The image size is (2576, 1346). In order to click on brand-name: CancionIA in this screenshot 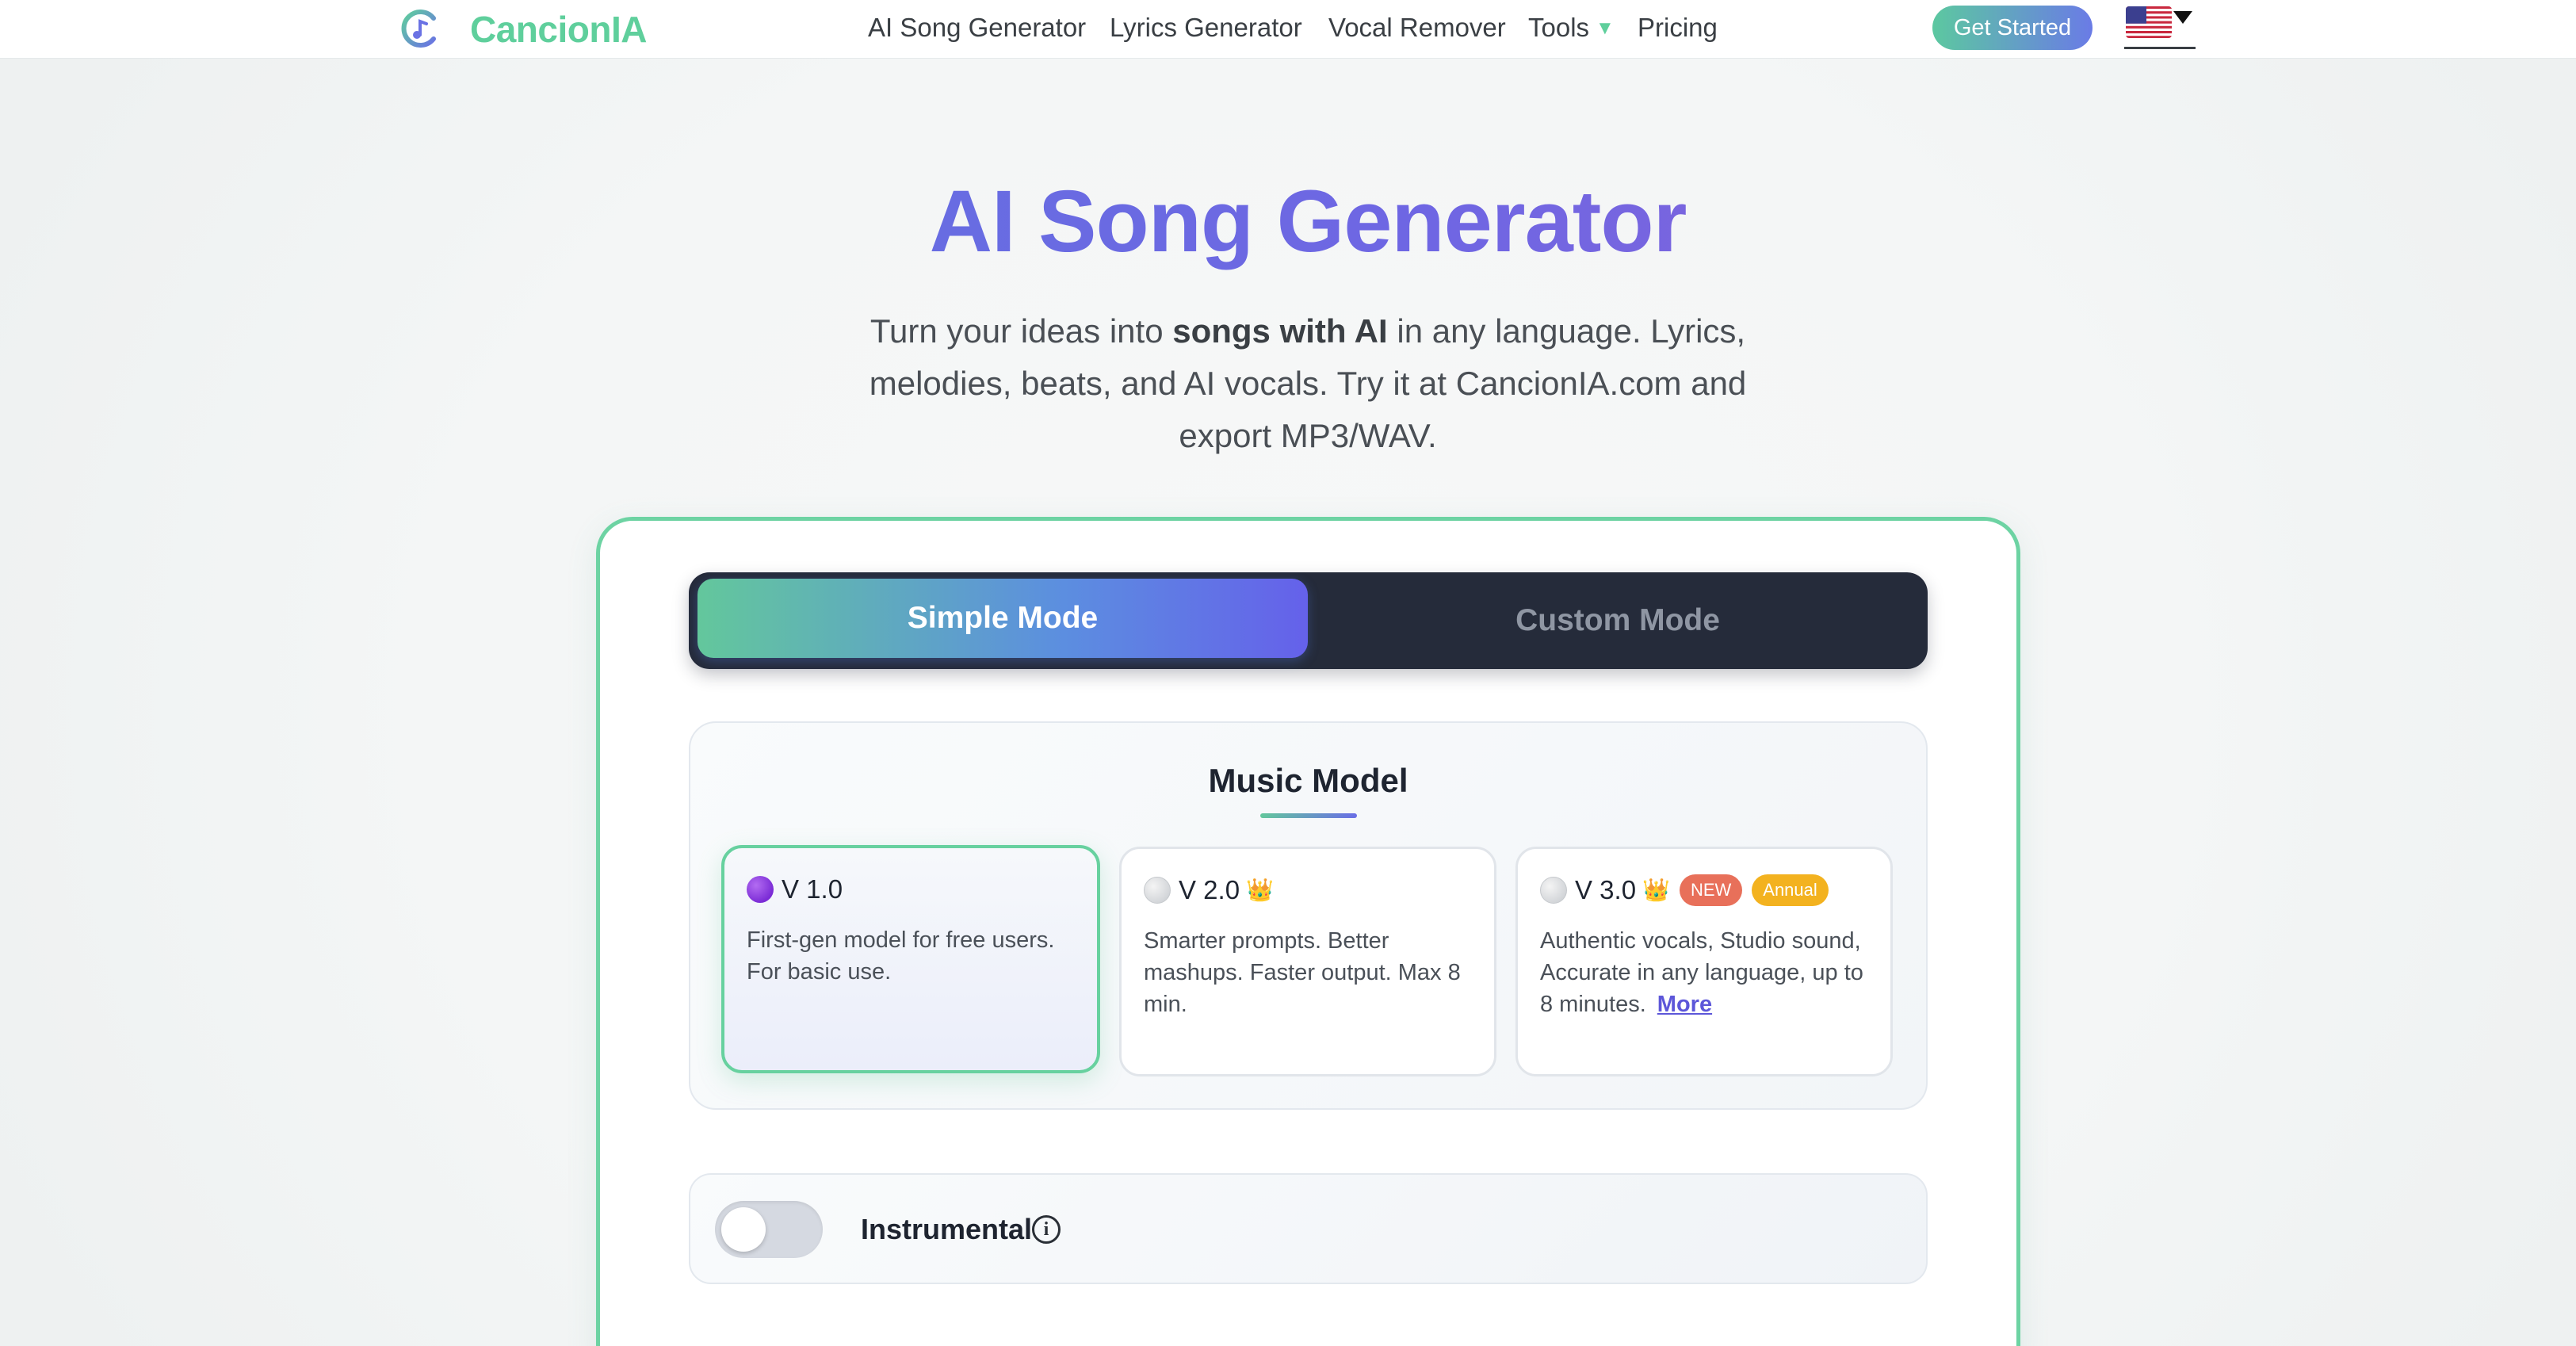, I will do `click(558, 29)`.